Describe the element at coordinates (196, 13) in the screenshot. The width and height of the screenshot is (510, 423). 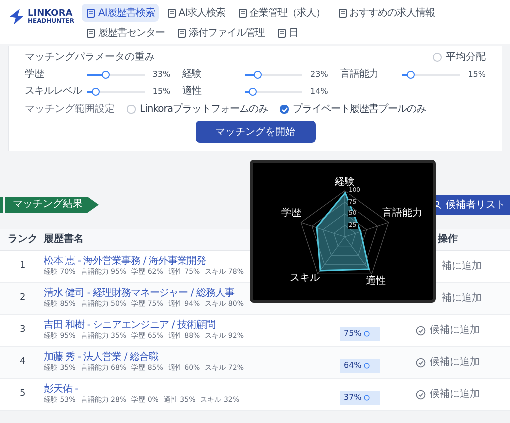
I see `nav-tab: AI求人検索` at that location.